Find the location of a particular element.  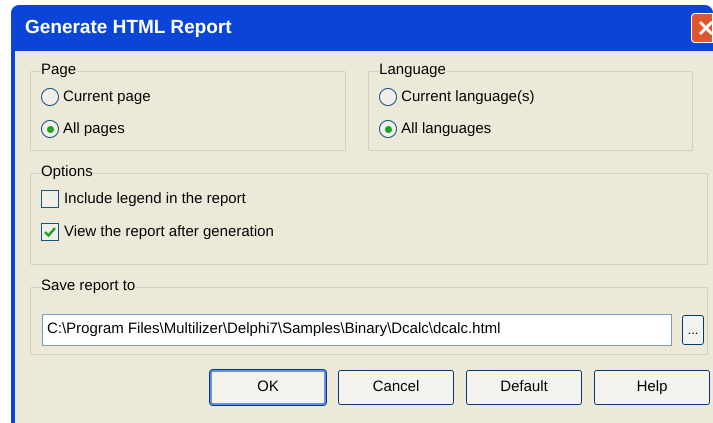

window-title: Generate HTML Report is located at coordinates (128, 28).